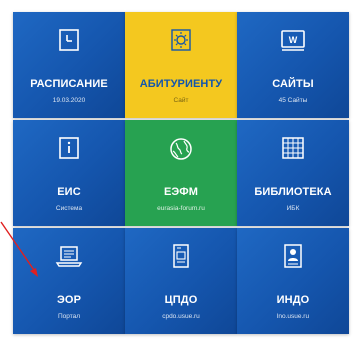 Image resolution: width=361 pixels, height=345 pixels. What do you see at coordinates (181, 41) in the screenshot?
I see `sun-icon` at bounding box center [181, 41].